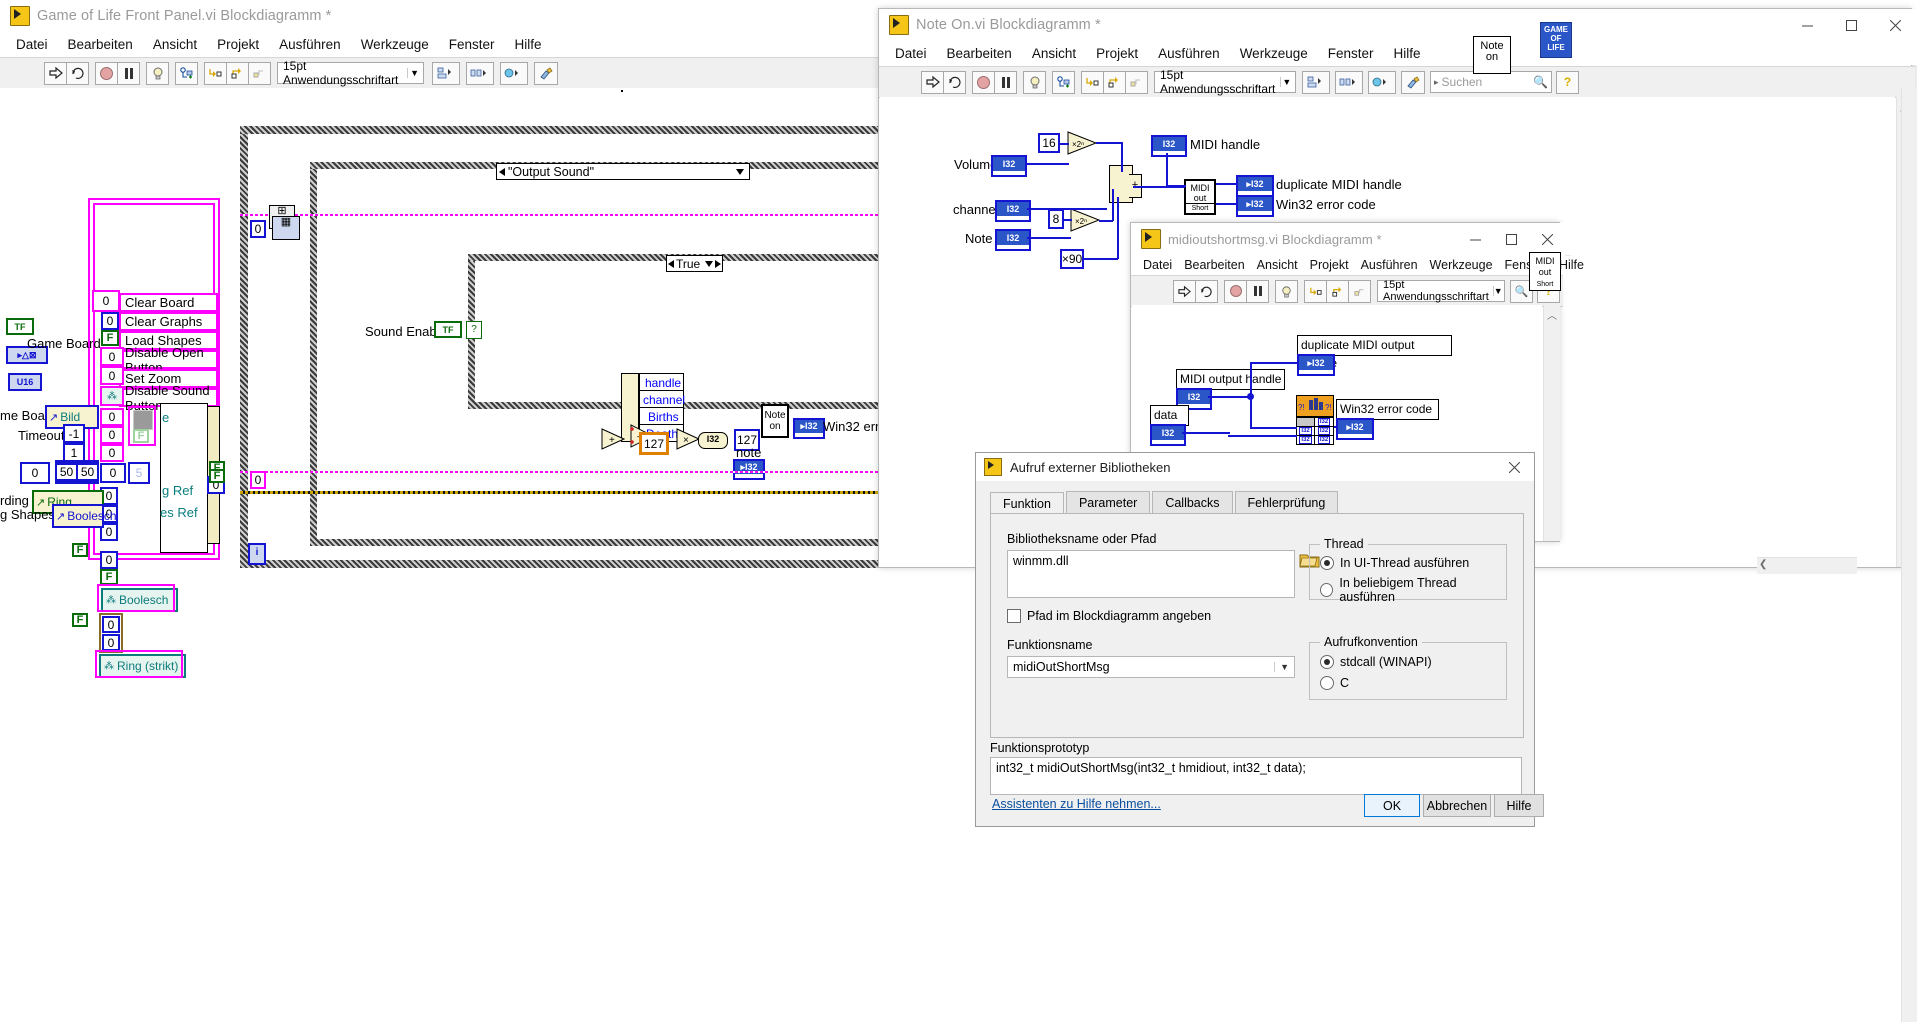 Image resolution: width=1917 pixels, height=1022 pixels. What do you see at coordinates (109, 560) in the screenshot?
I see `numeric-const-0l: 0` at bounding box center [109, 560].